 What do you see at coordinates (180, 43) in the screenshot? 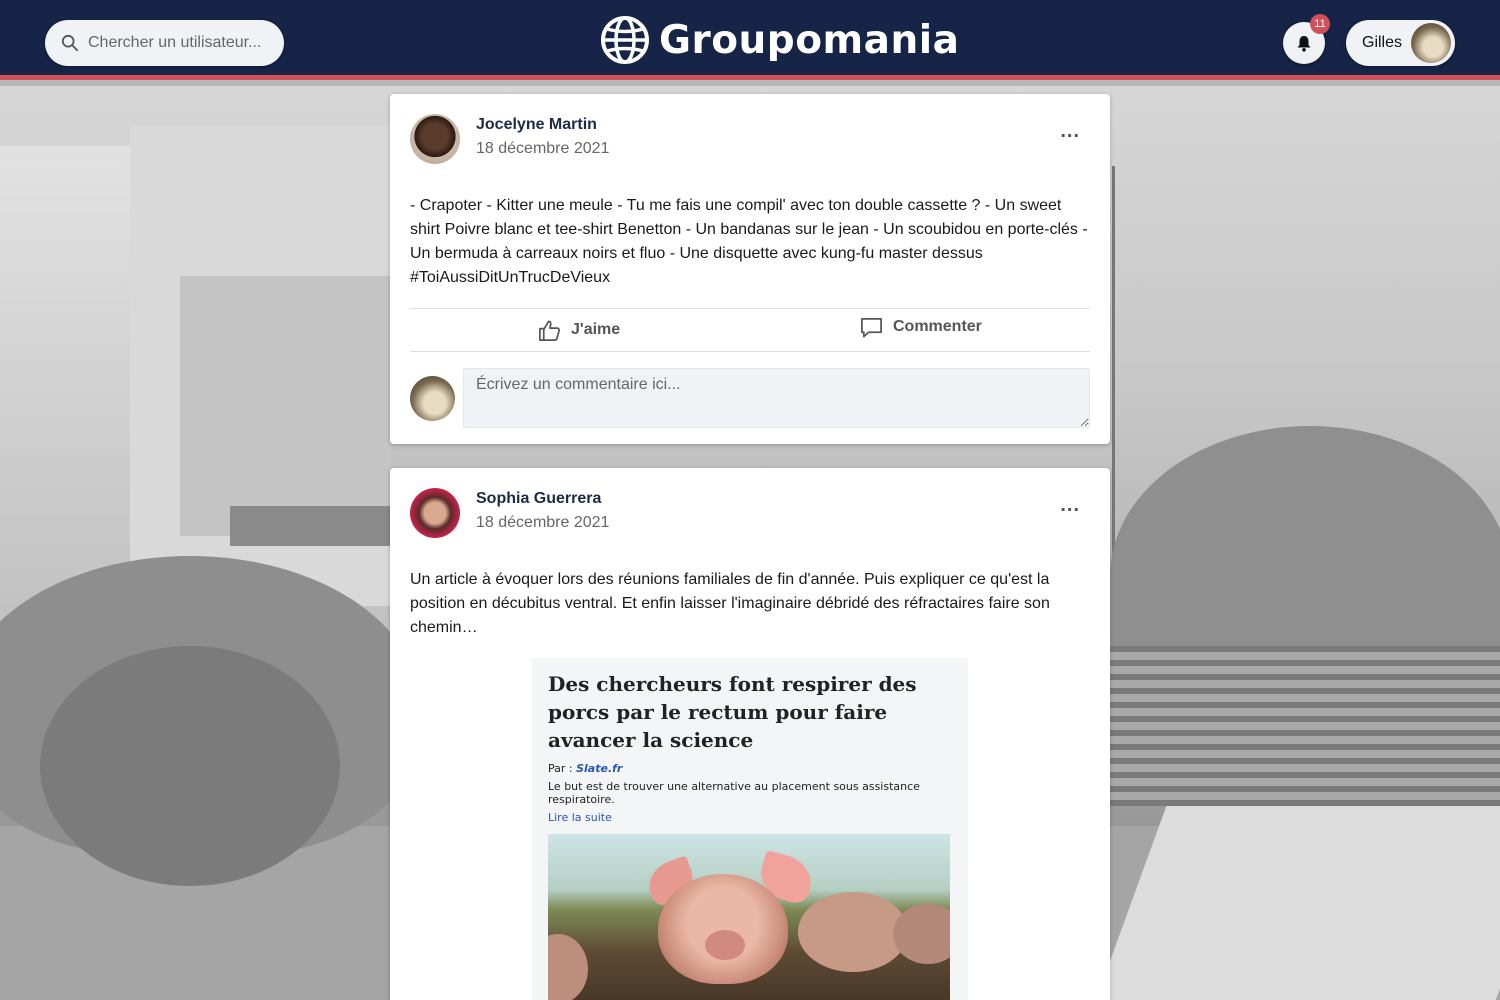
I see `search-input` at bounding box center [180, 43].